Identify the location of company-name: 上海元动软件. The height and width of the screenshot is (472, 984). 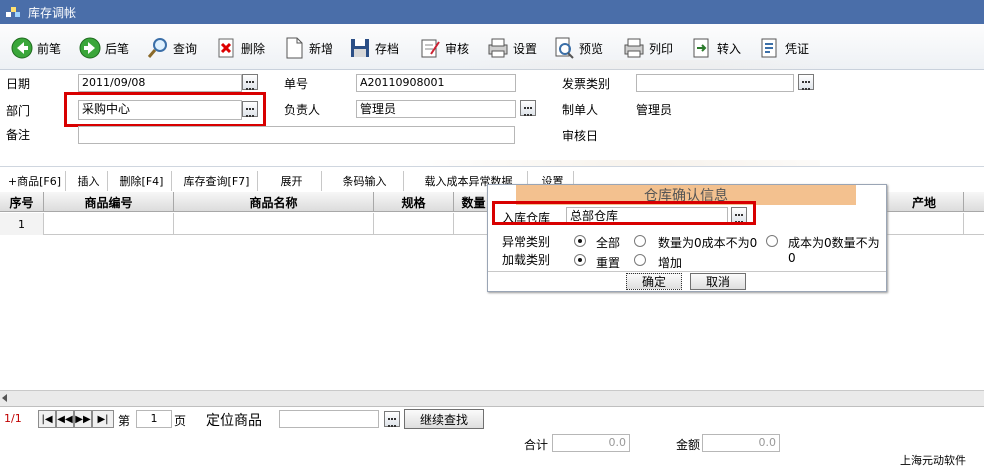
(933, 460).